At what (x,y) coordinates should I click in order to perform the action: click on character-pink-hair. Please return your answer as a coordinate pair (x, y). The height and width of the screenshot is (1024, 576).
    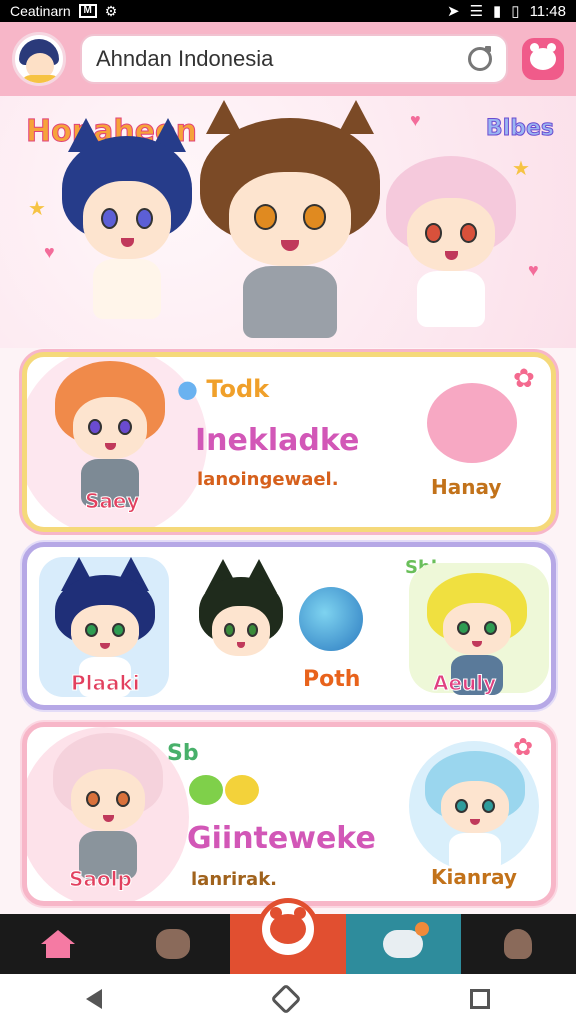
    Looking at the image, I should click on (451, 241).